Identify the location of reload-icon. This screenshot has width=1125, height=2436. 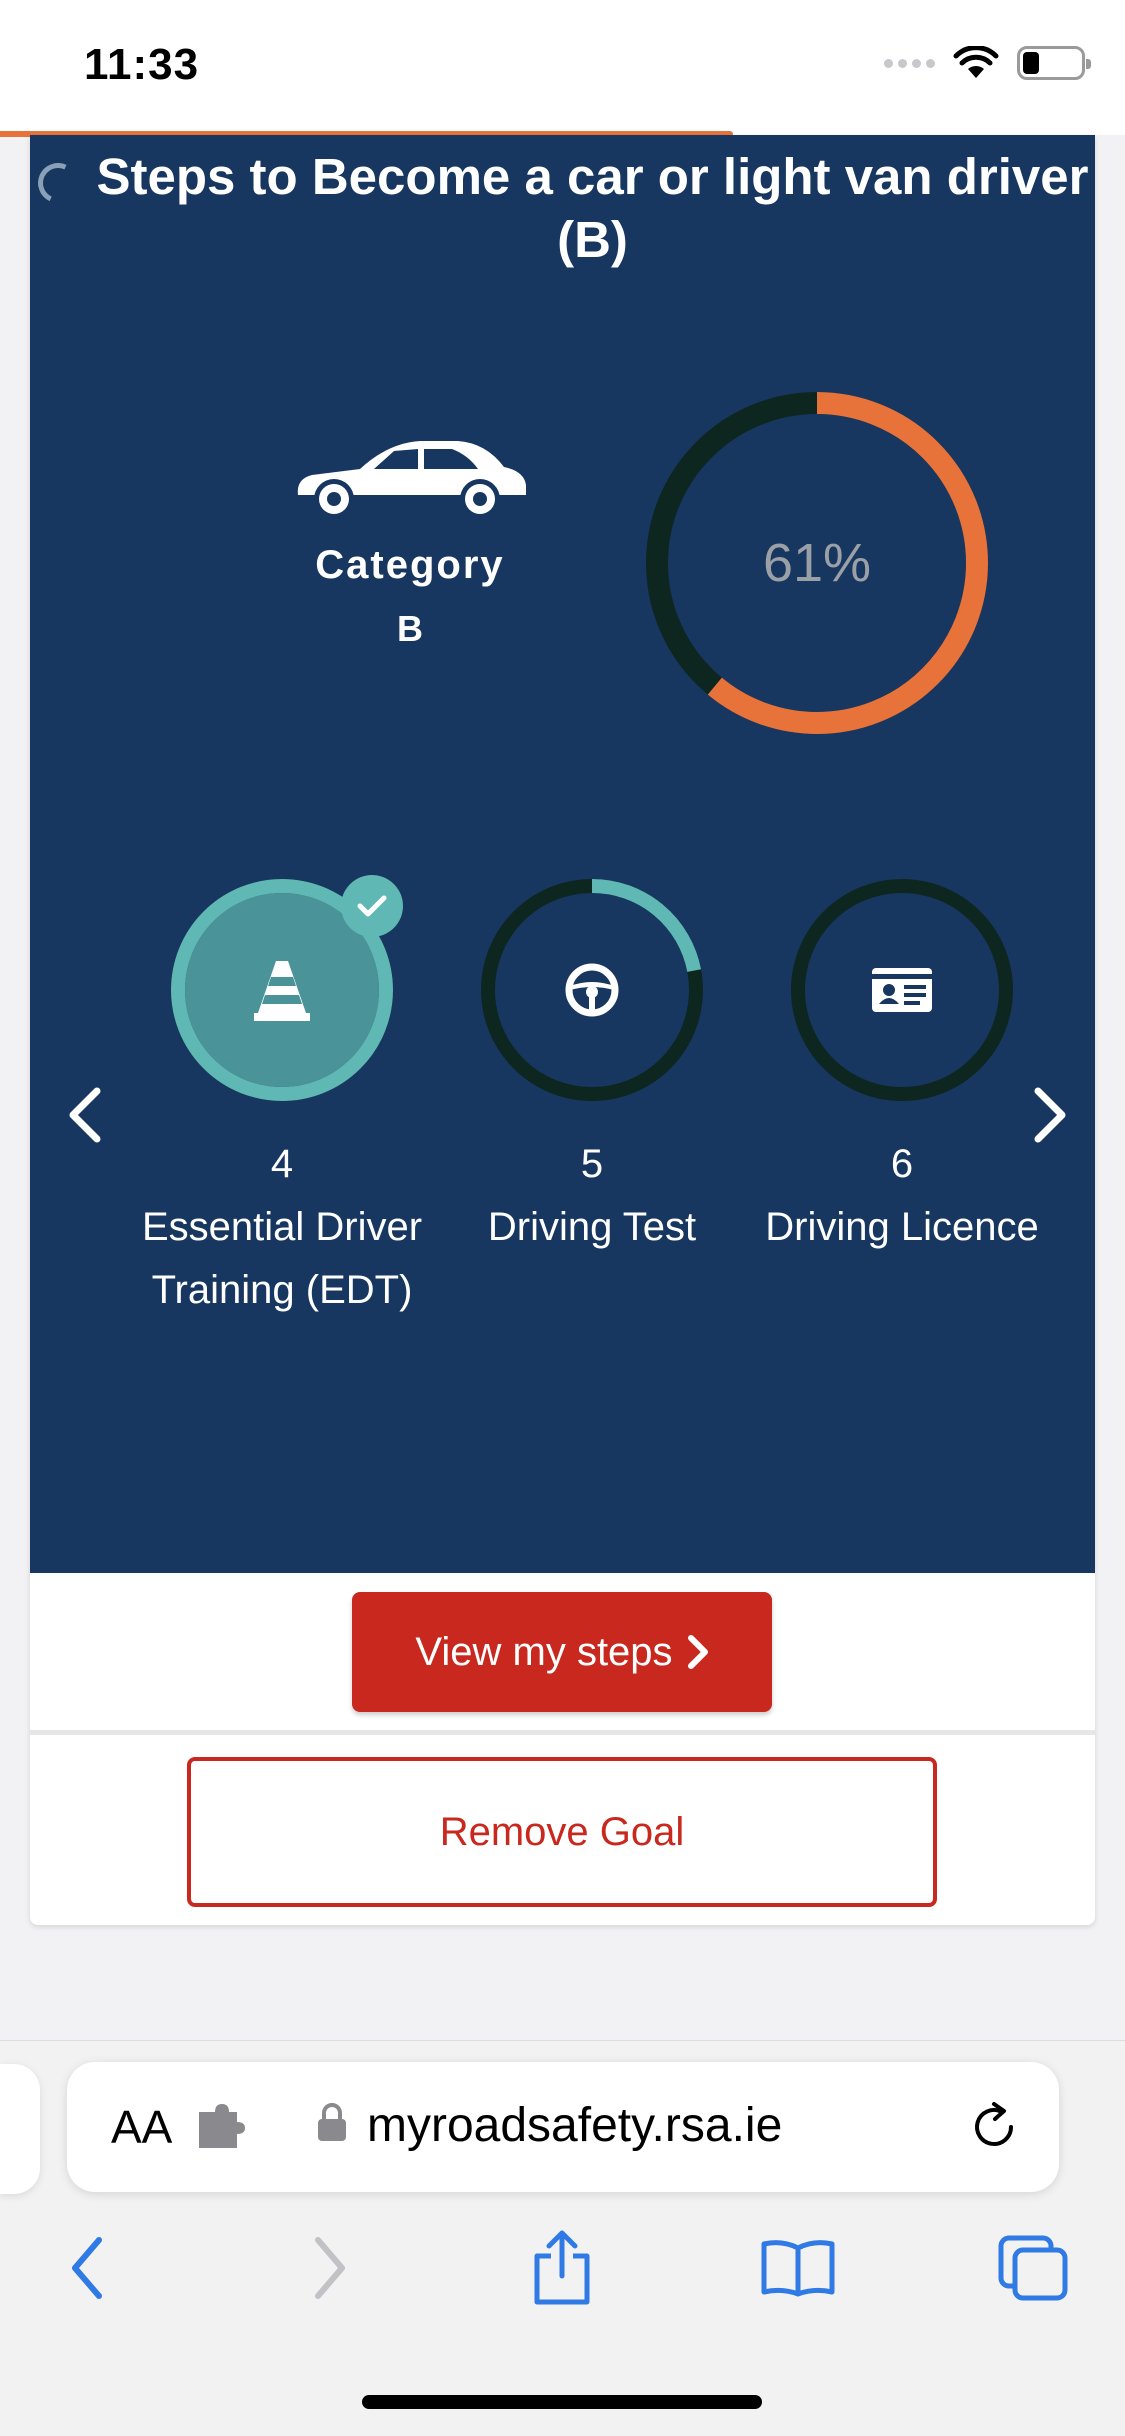
(994, 2127).